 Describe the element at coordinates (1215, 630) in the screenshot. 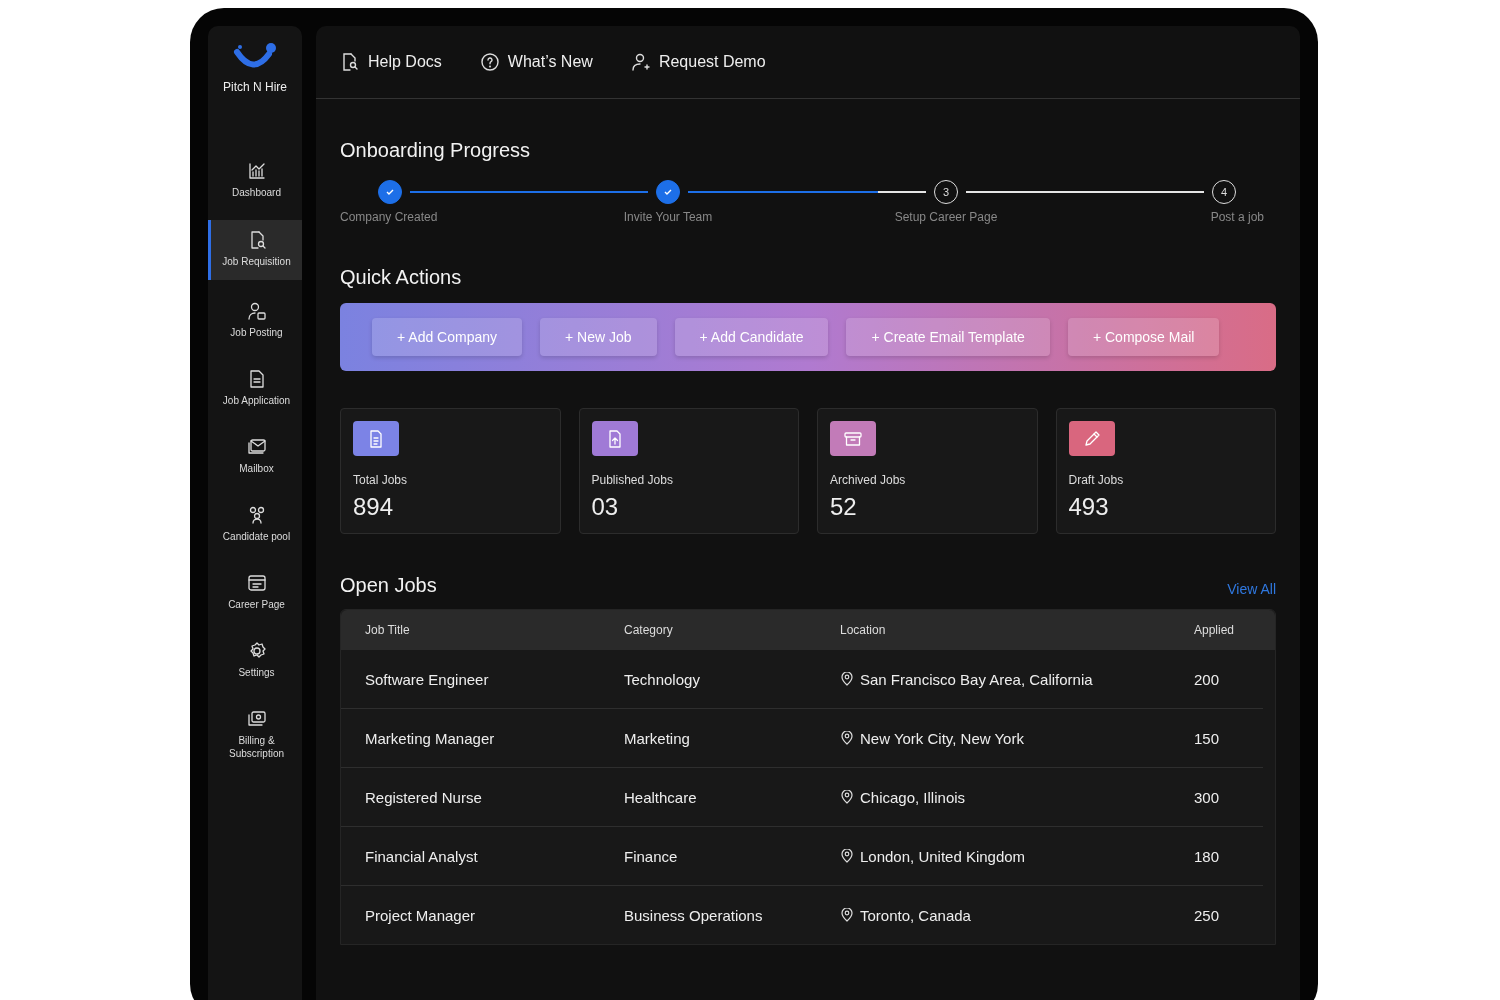

I see `column-header: Applied` at that location.